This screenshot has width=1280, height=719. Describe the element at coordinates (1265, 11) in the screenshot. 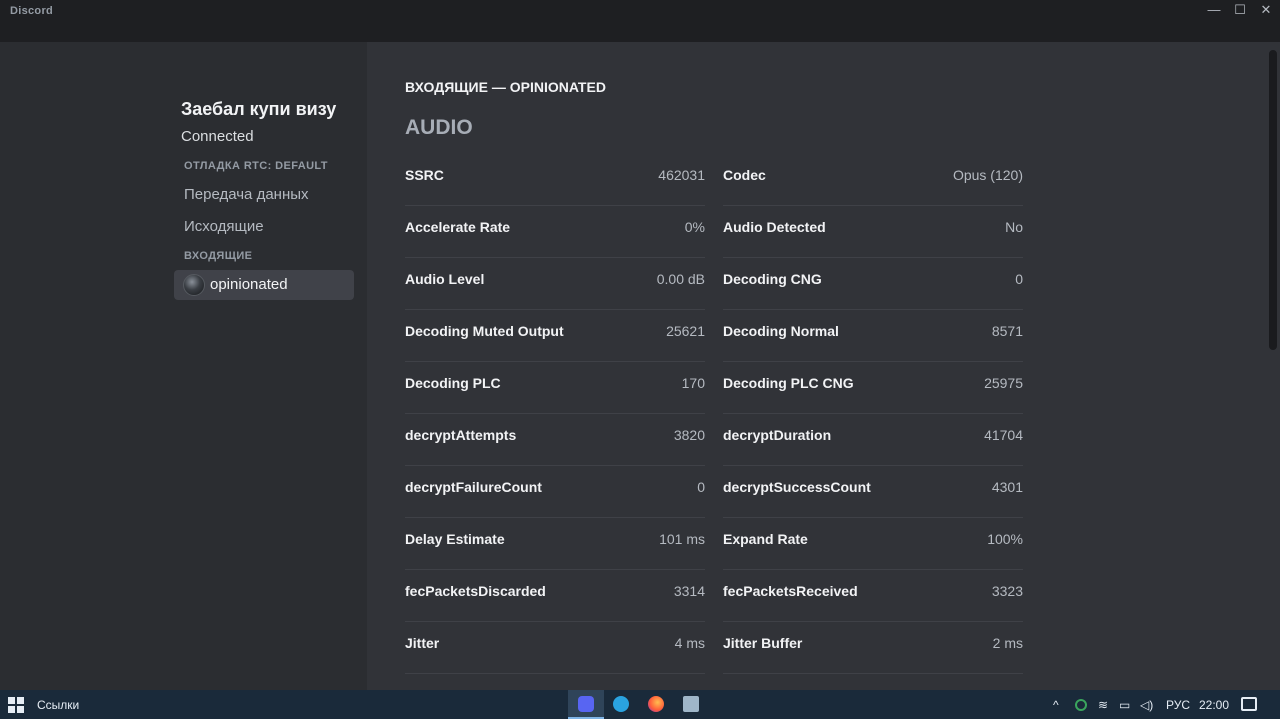

I see `close-button: ✕` at that location.